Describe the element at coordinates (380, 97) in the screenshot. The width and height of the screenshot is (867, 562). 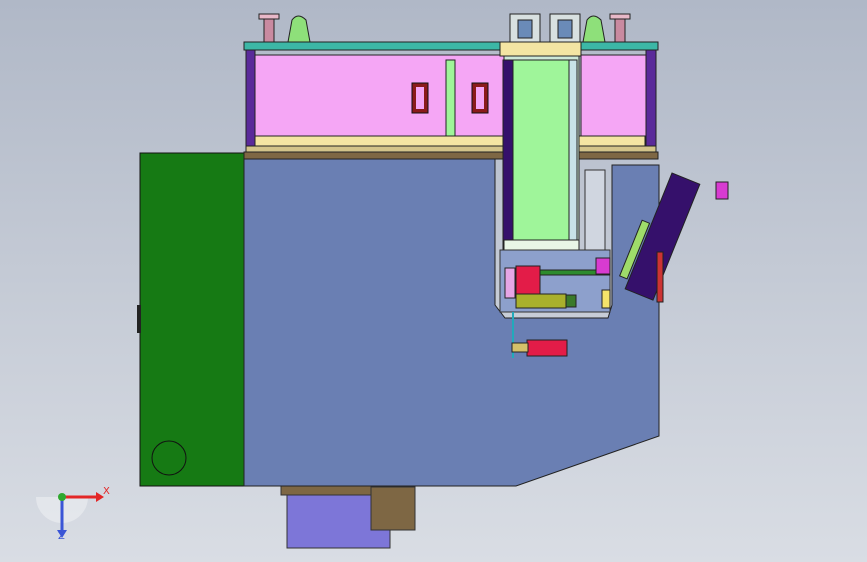
I see `pink-panel-left` at that location.